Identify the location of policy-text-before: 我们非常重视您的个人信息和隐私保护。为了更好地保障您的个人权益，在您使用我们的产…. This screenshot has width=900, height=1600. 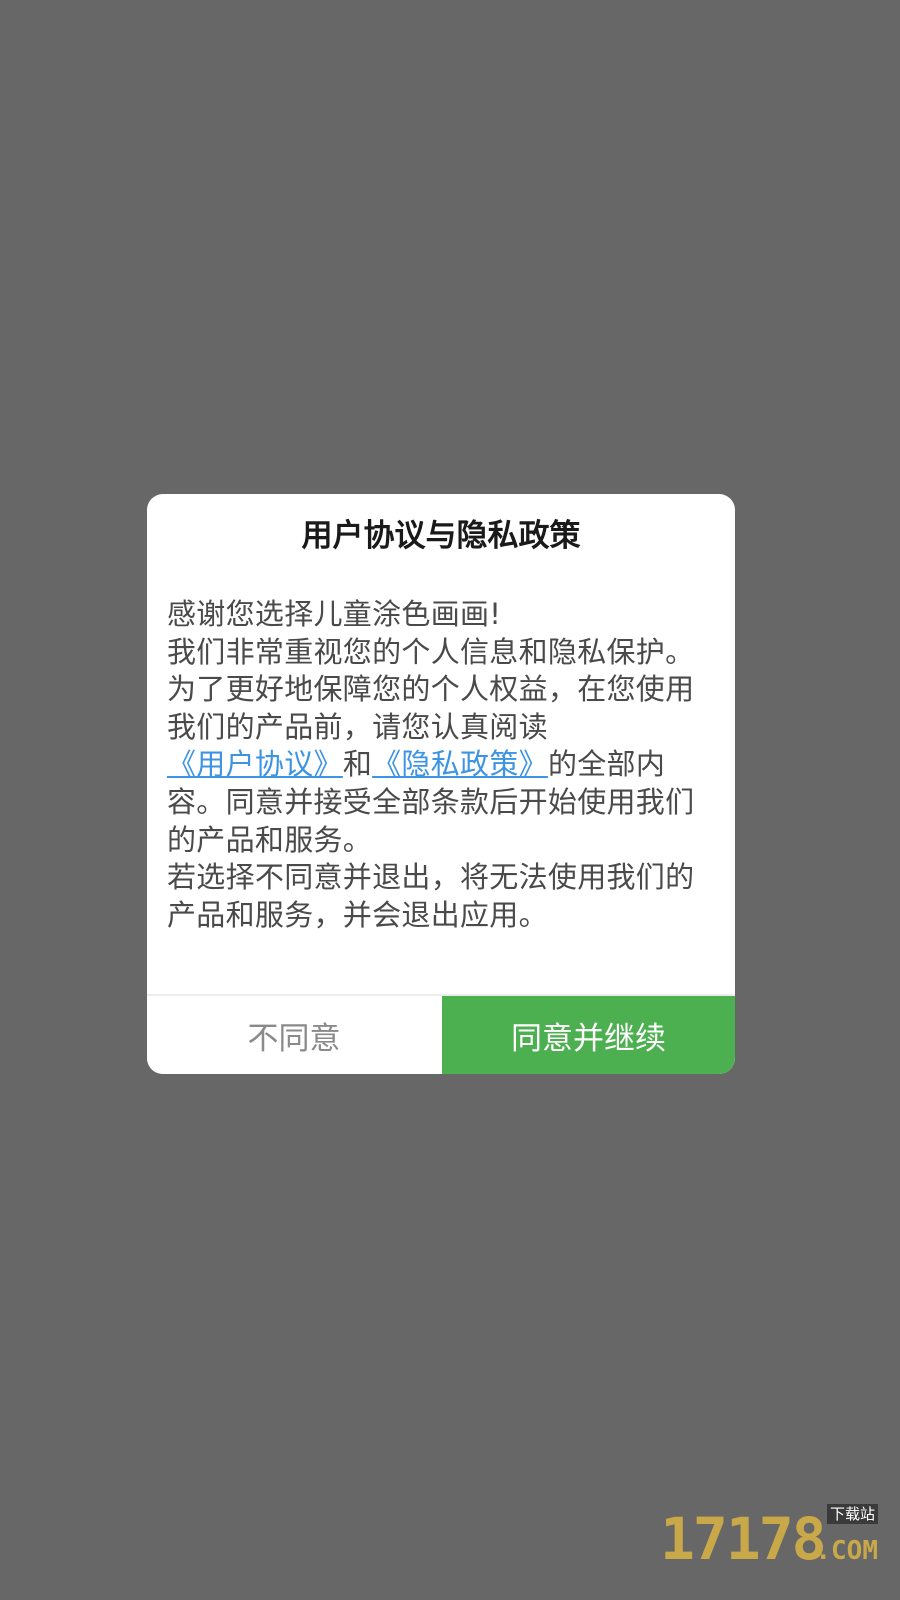
(431, 689).